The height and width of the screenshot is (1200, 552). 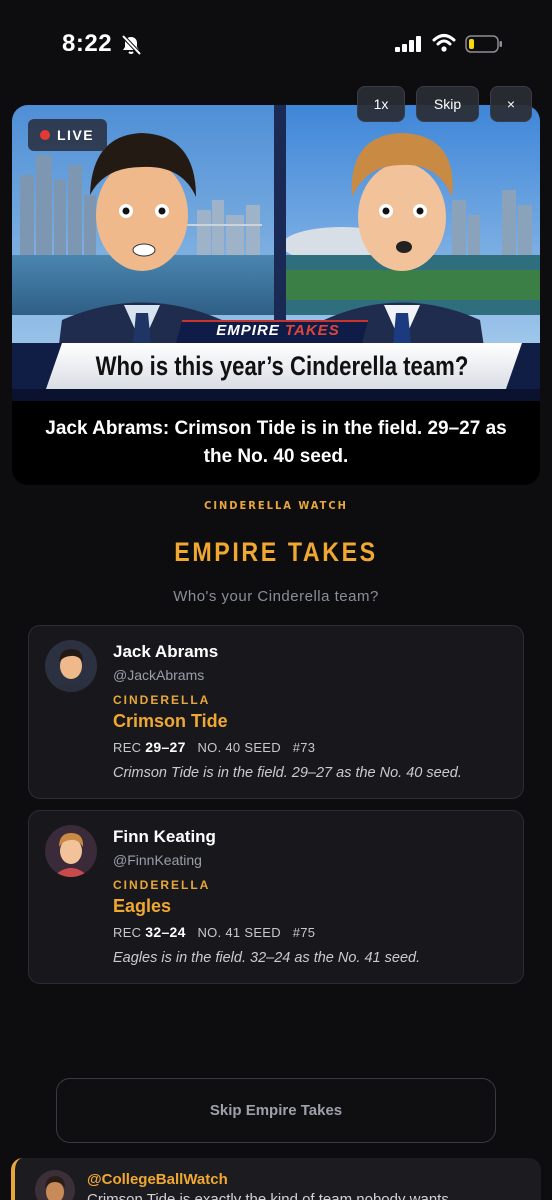 I want to click on section-title: EMPIRE TAKES, so click(x=276, y=552).